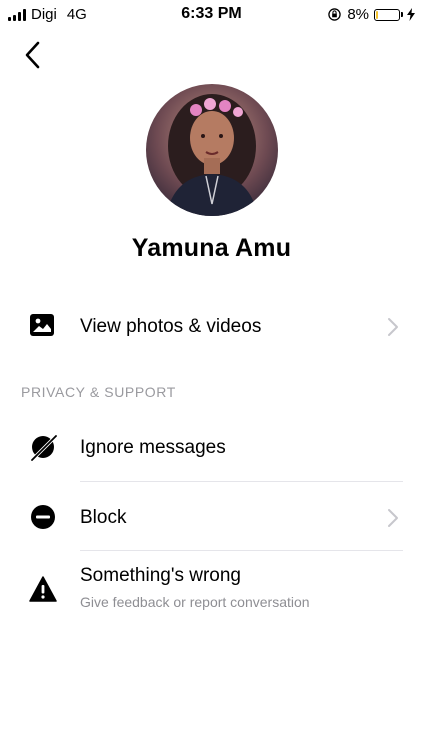 The image size is (423, 750). I want to click on chevron-left-icon, so click(32, 55).